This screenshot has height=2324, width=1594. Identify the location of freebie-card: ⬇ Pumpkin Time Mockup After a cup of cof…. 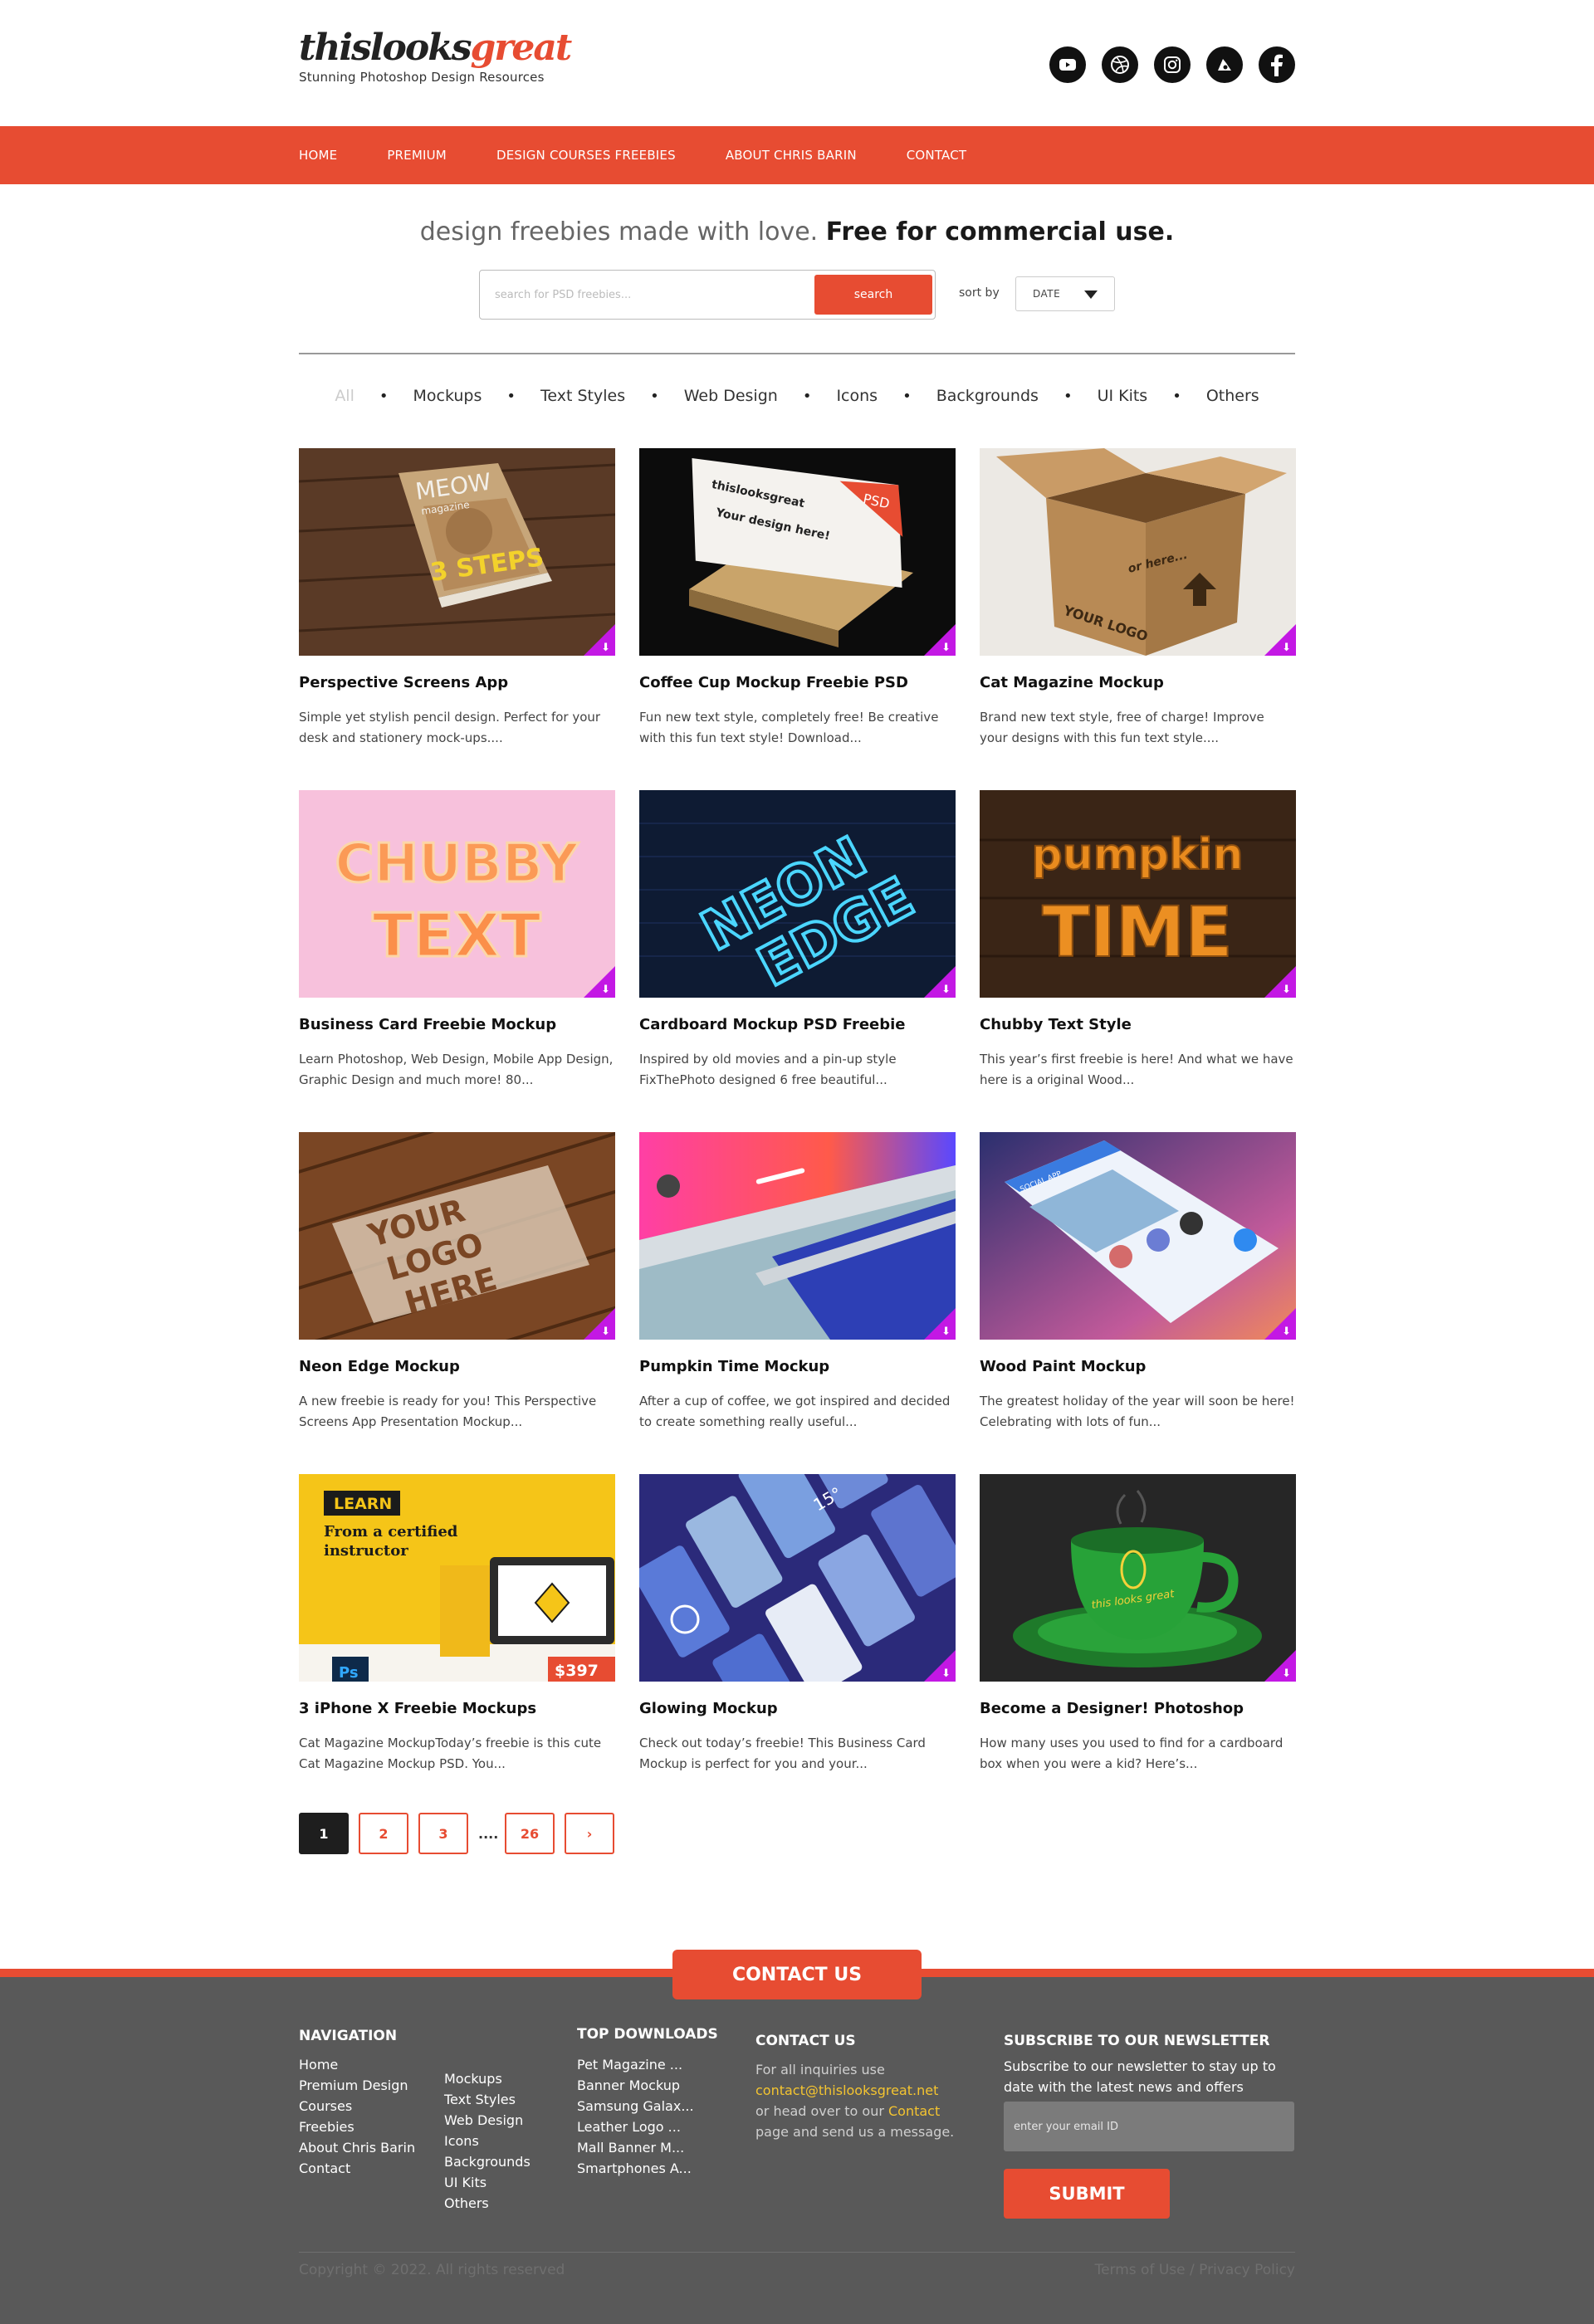
(797, 1282).